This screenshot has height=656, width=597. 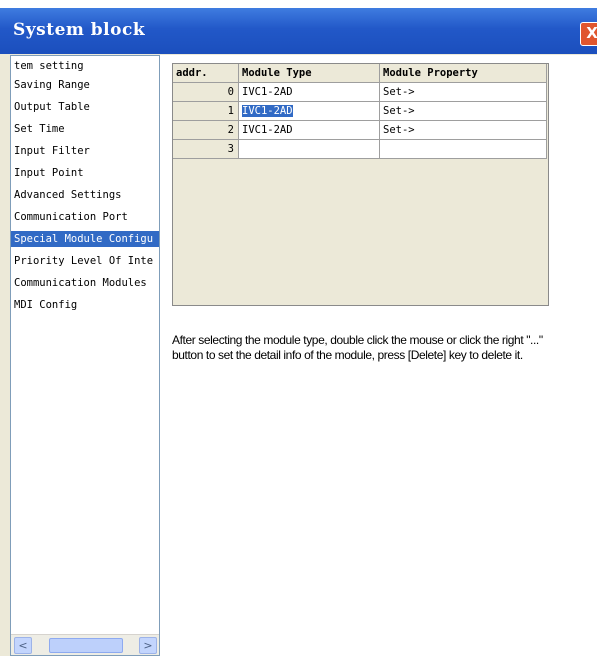 I want to click on horizontal-scrollbar: < >, so click(x=85, y=644).